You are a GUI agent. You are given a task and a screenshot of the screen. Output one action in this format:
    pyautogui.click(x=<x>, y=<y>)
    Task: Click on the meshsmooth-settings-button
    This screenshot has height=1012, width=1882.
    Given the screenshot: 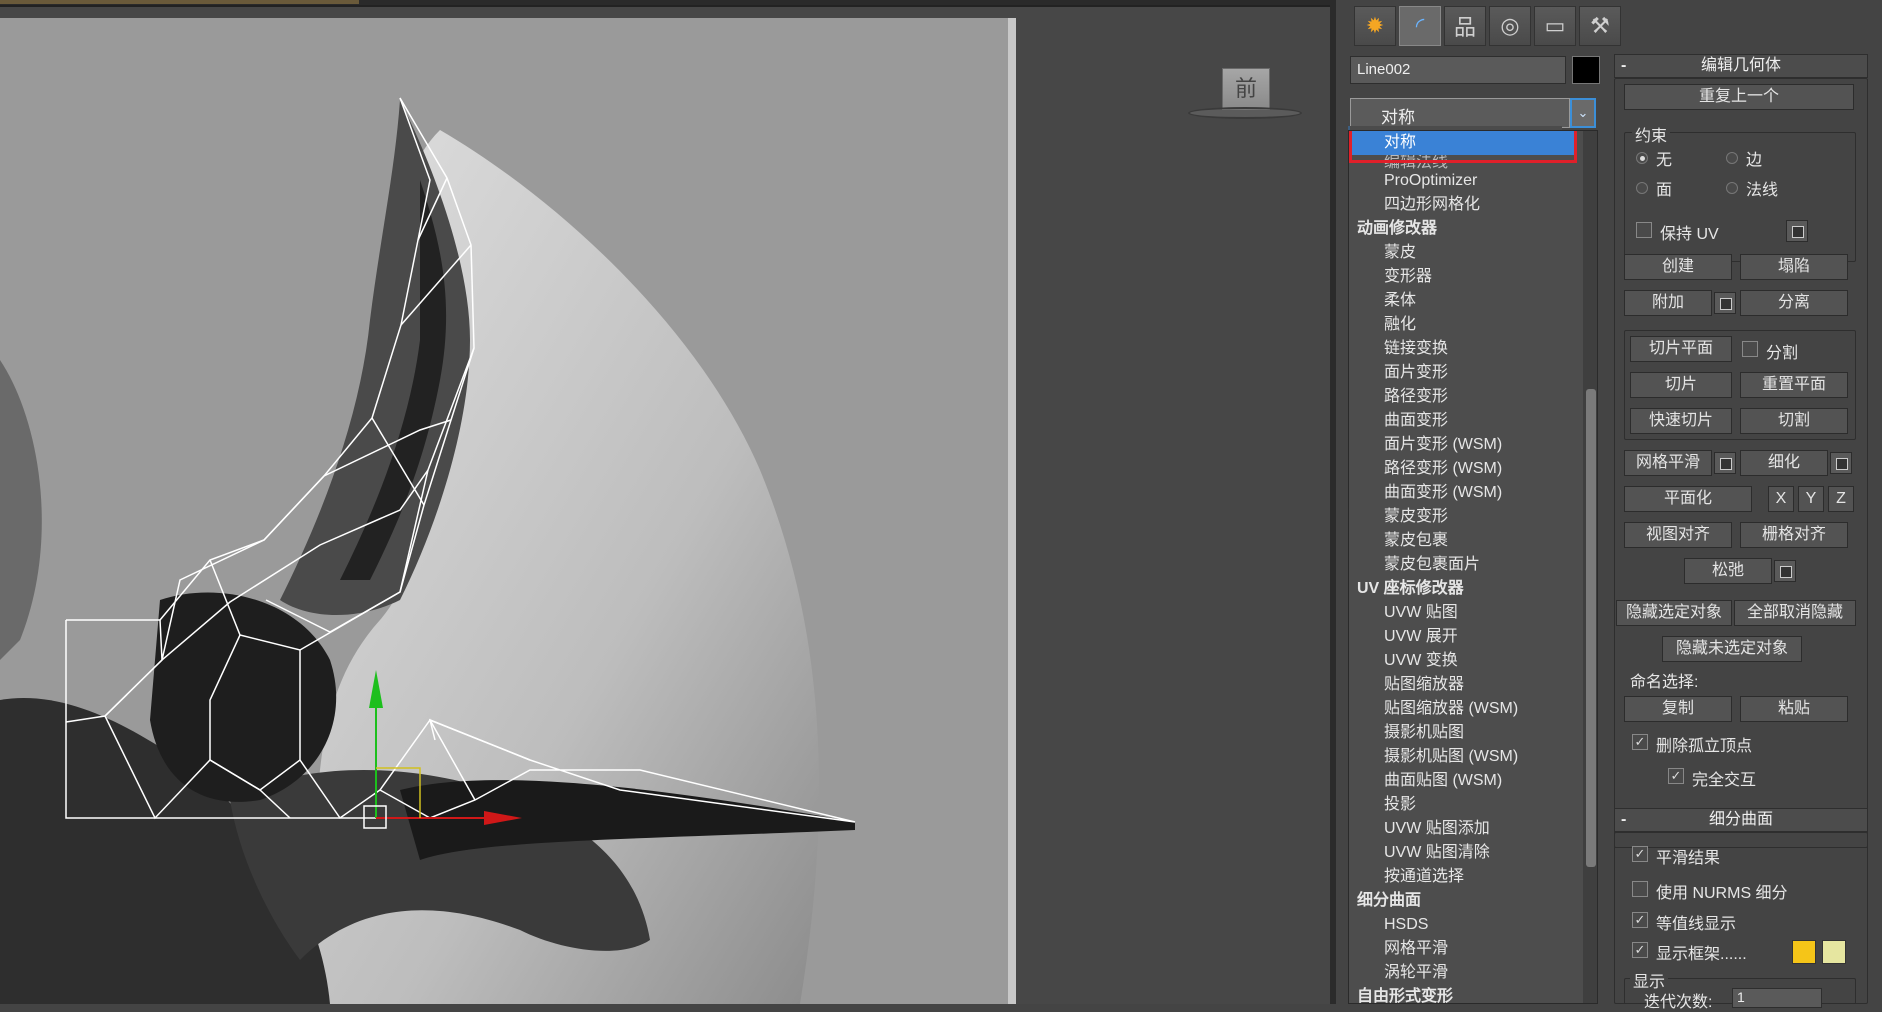 What is the action you would take?
    pyautogui.click(x=1725, y=463)
    